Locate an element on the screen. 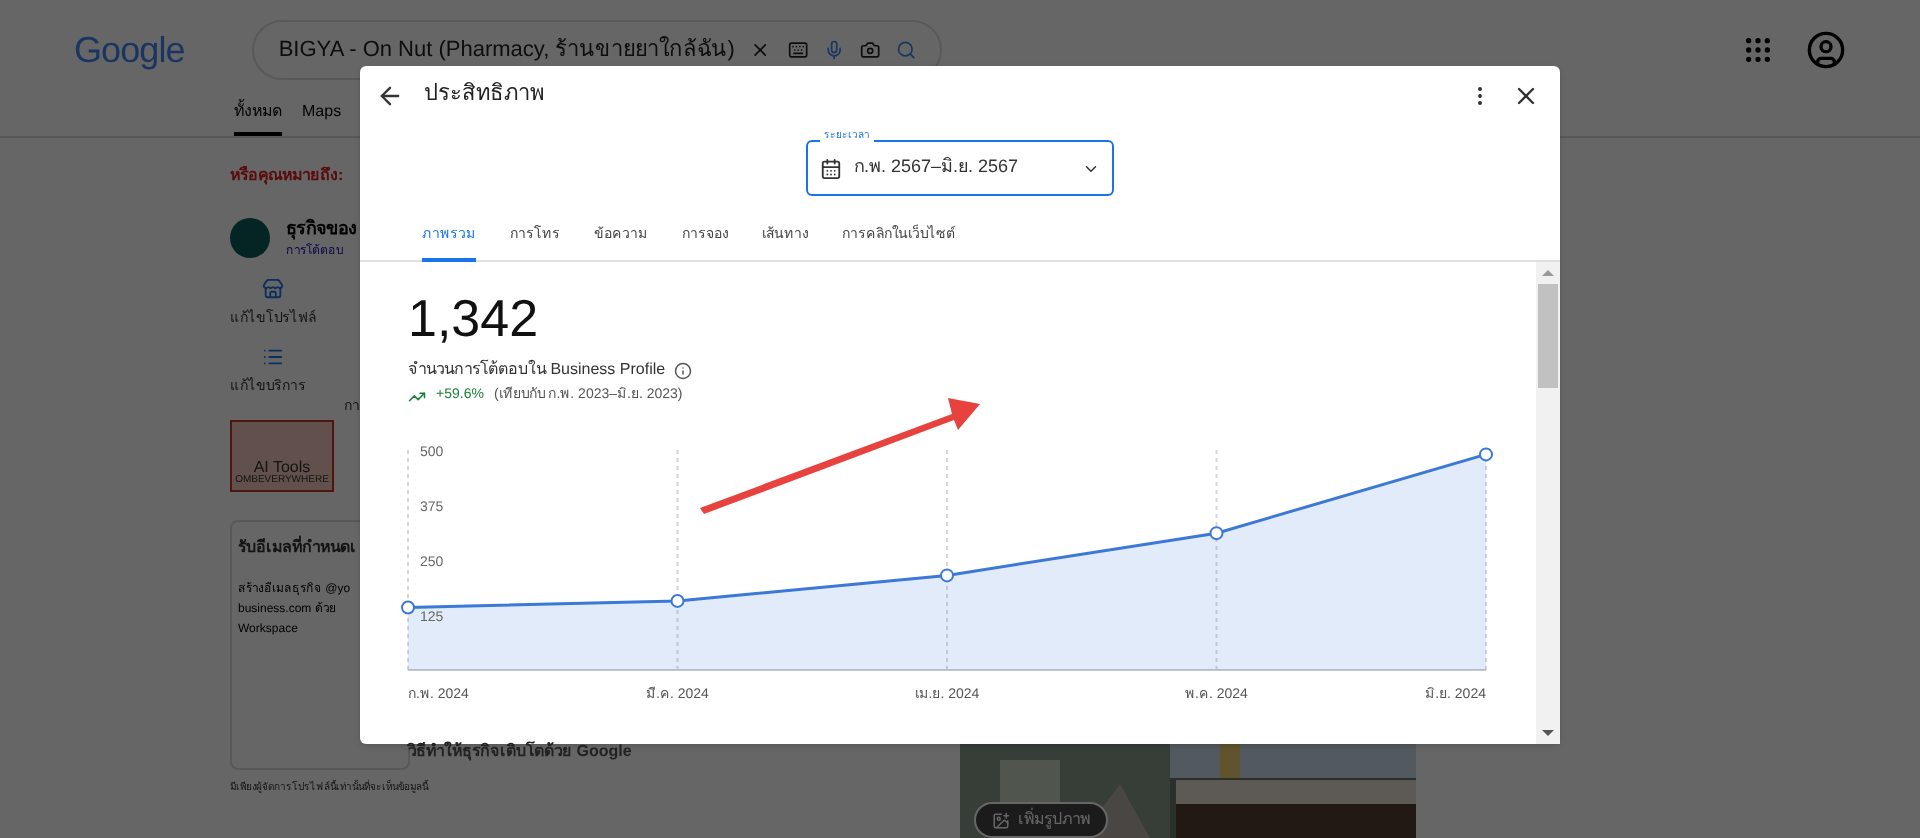  keyboard-icon is located at coordinates (797, 50).